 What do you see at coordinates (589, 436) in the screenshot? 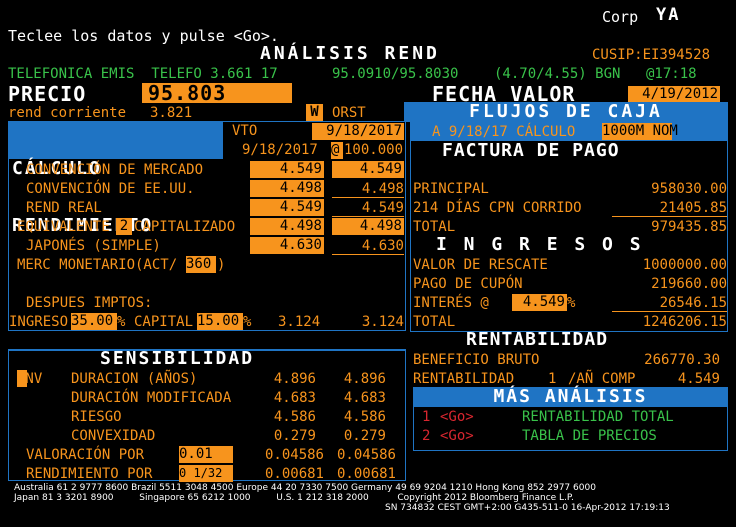
I see `menu-label: TABLA DE PRECIOS` at bounding box center [589, 436].